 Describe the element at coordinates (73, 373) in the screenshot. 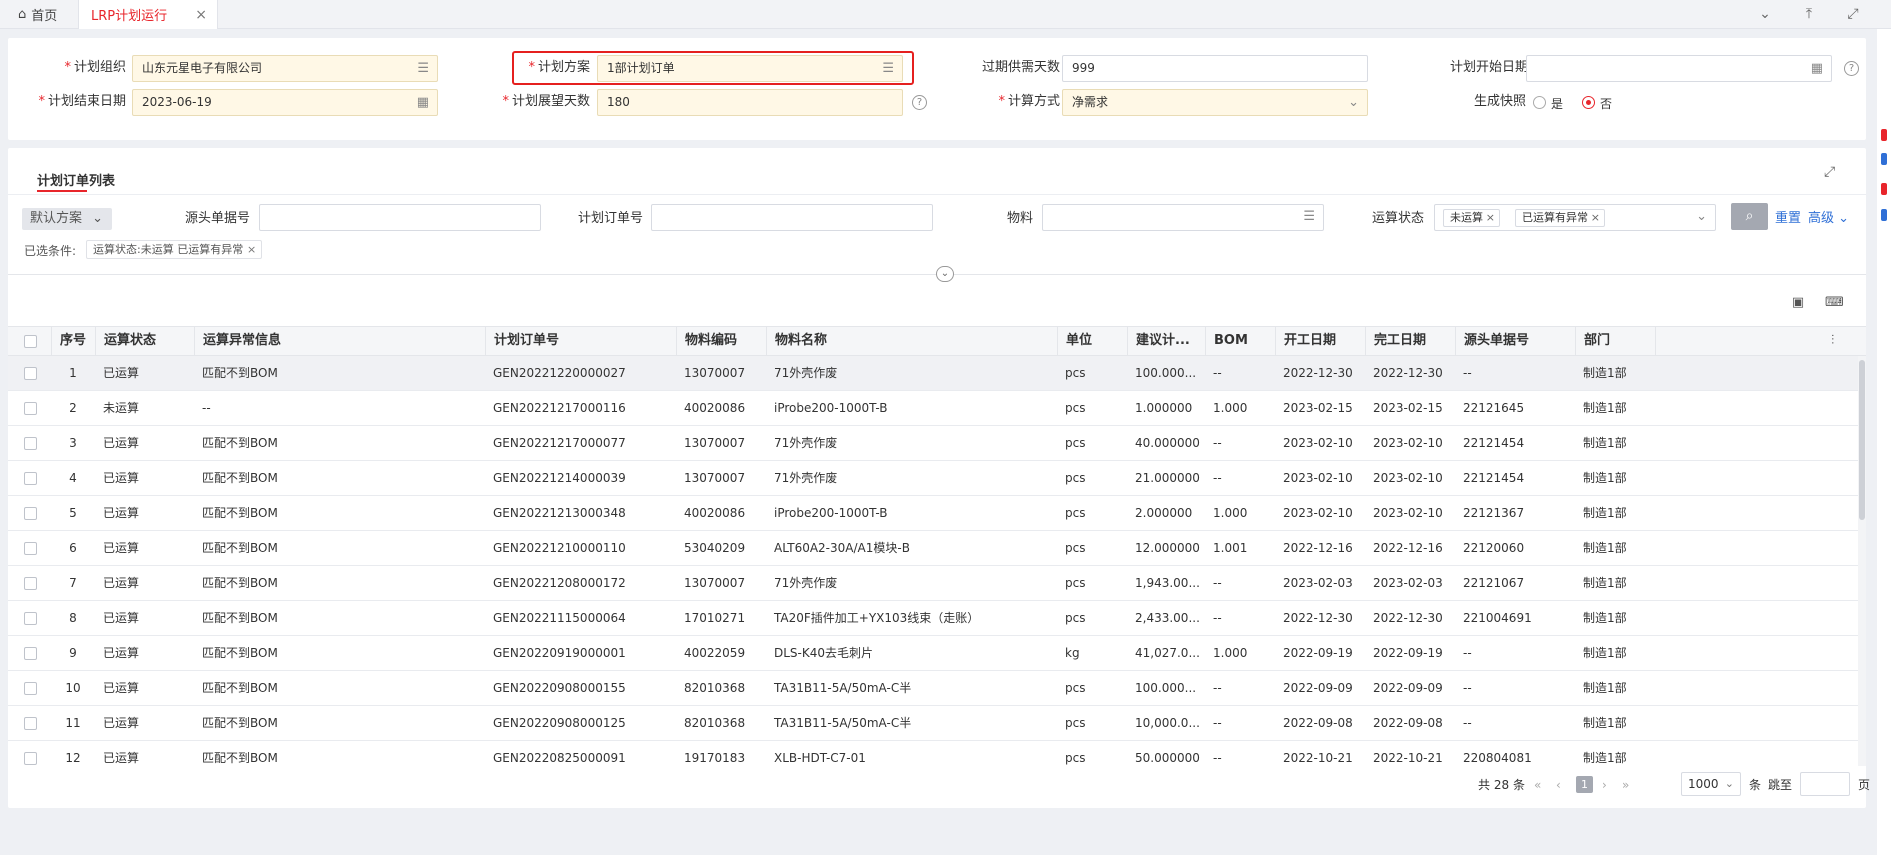

I see `cell-index: 1` at that location.